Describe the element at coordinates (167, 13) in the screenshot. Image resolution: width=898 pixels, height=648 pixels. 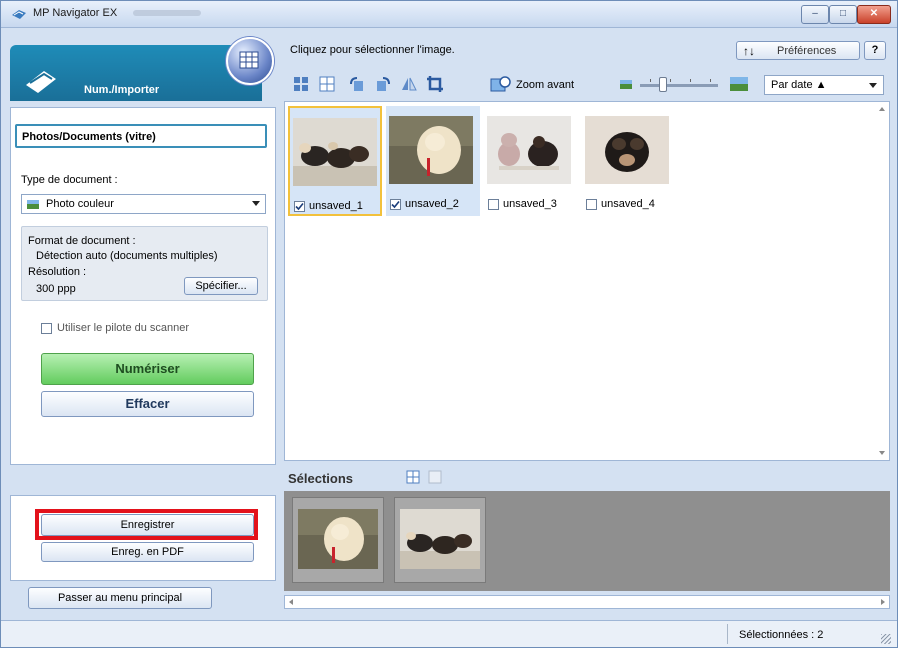
I see `title-redacted` at that location.